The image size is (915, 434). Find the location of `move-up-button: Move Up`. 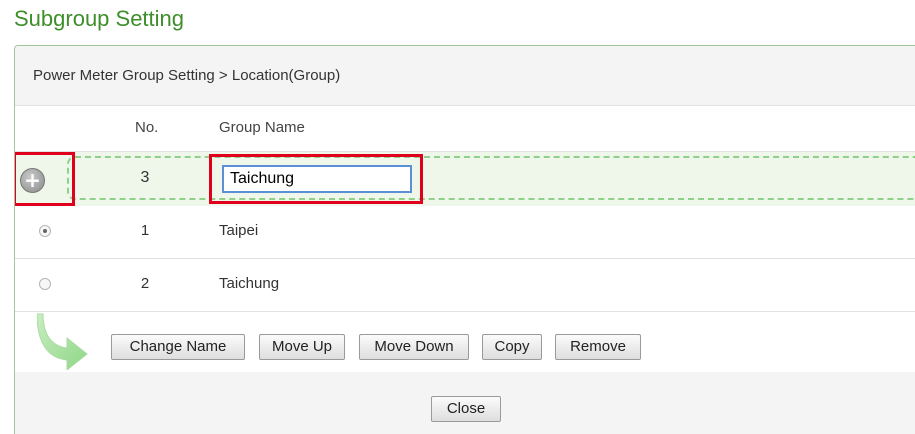

move-up-button: Move Up is located at coordinates (302, 347).